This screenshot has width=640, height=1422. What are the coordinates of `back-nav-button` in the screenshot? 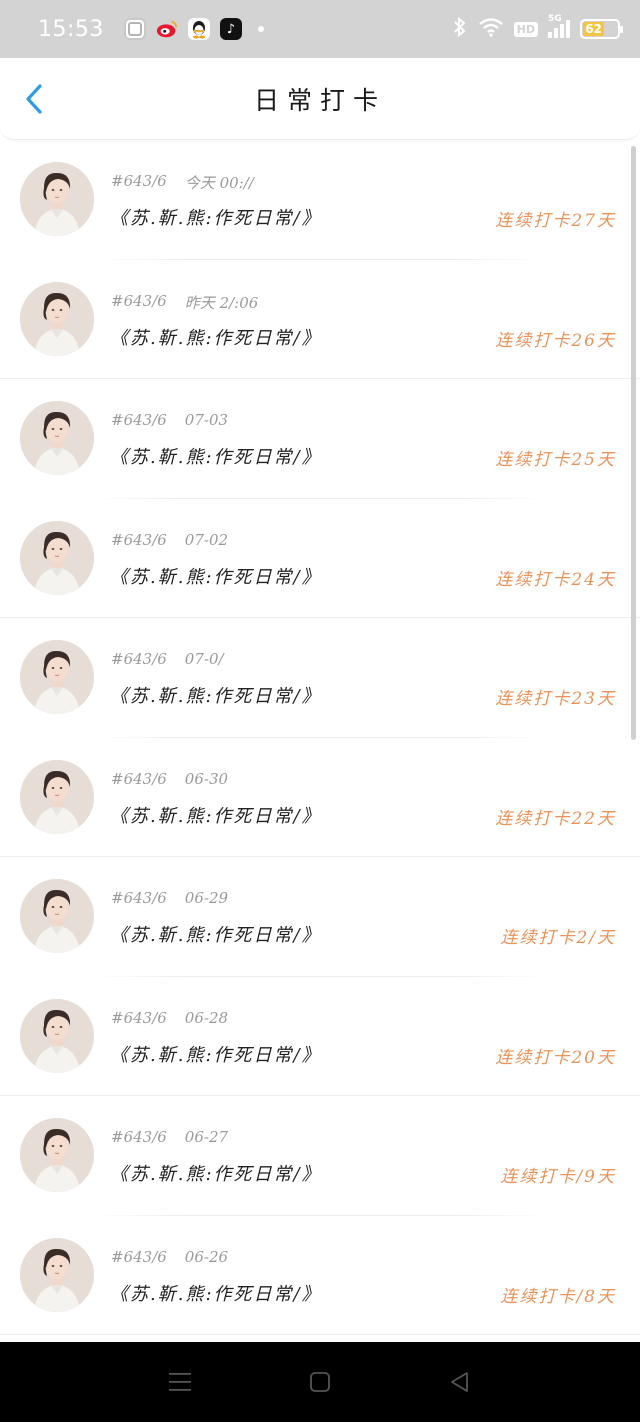 It's located at (460, 1382).